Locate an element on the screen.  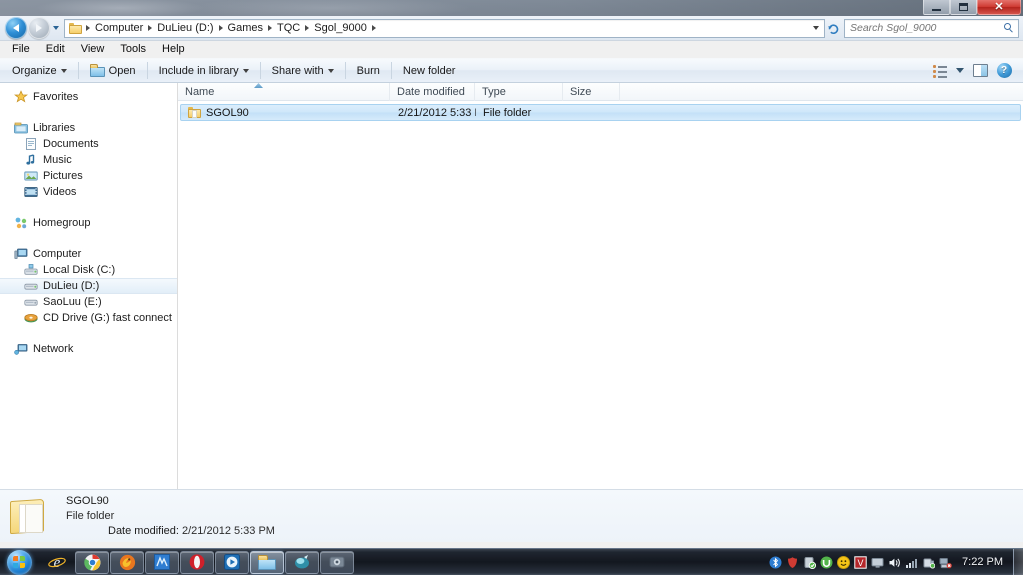
sidebar-item-libraries: Libraries is located at coordinates (88, 128).